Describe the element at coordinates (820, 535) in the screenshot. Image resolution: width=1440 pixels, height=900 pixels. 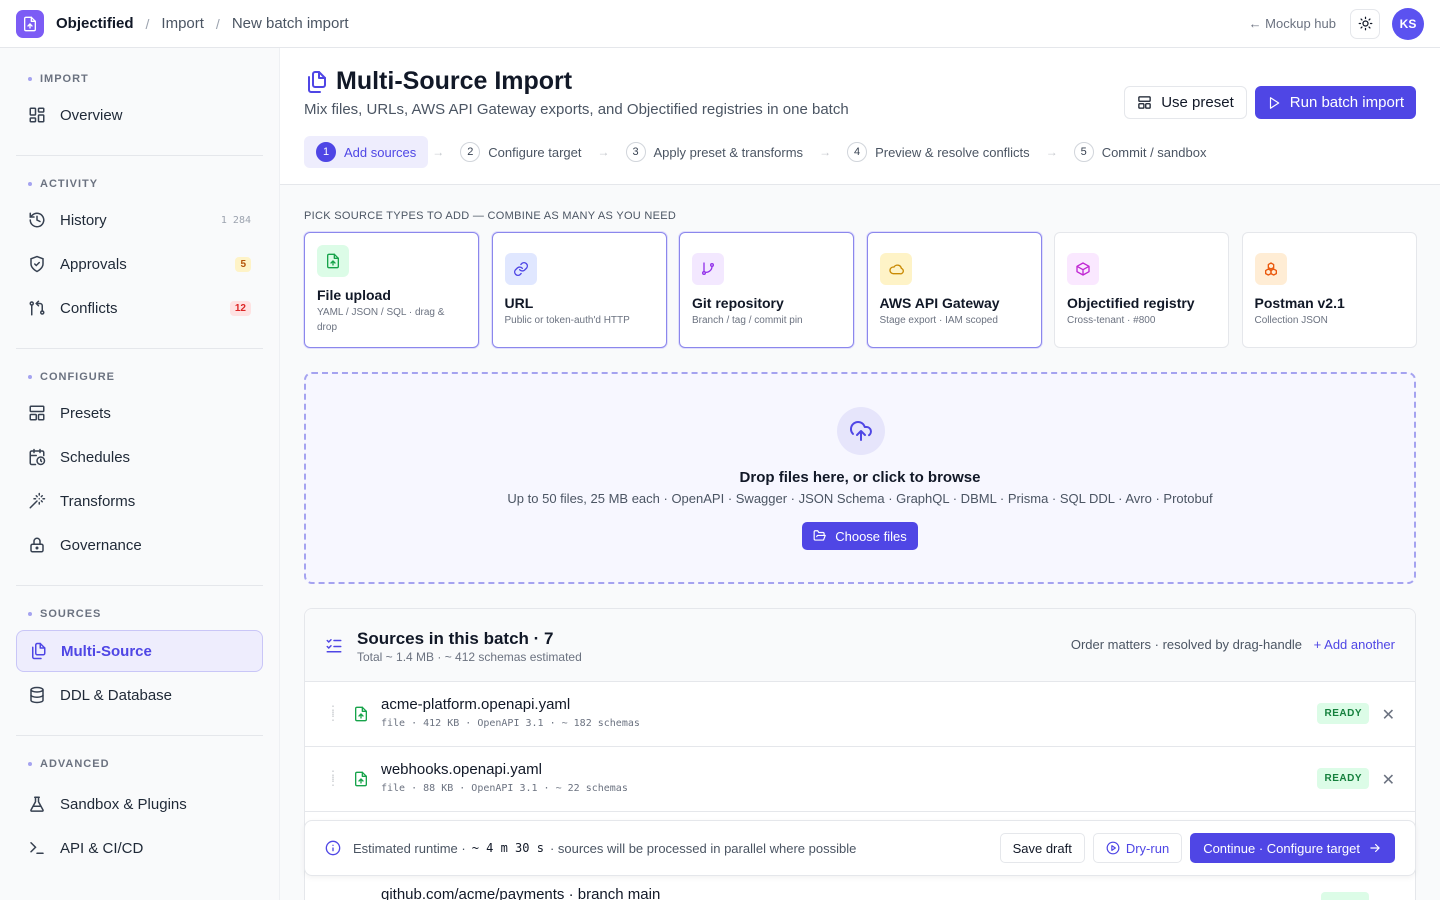
I see `folder-open-icon` at that location.